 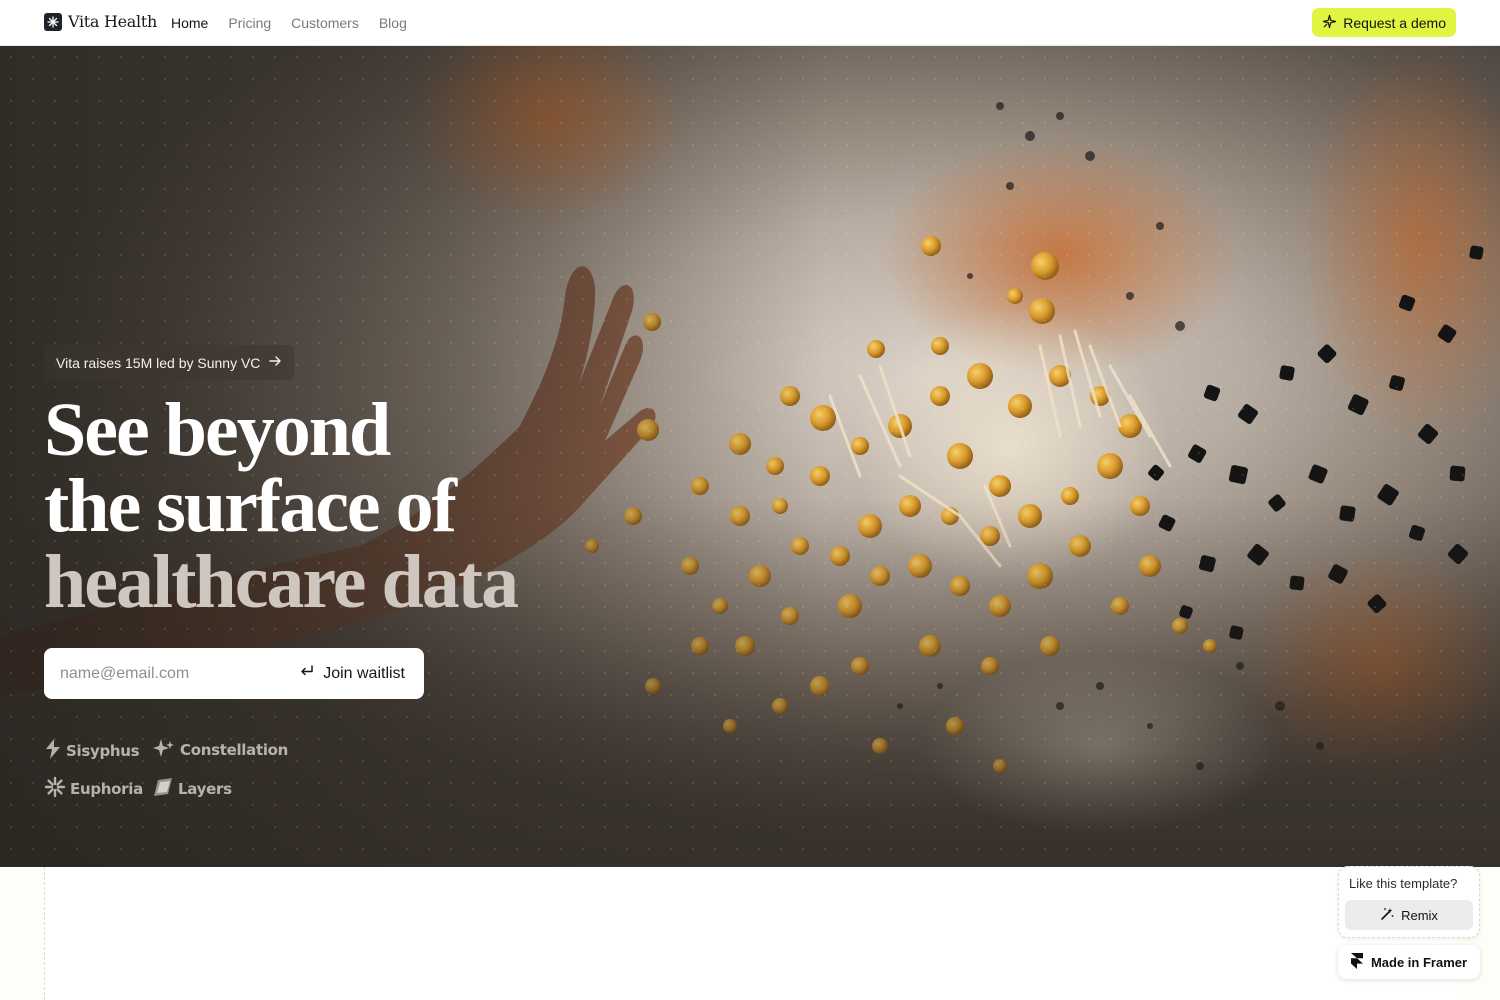 I want to click on enter-key-icon, so click(x=307, y=673).